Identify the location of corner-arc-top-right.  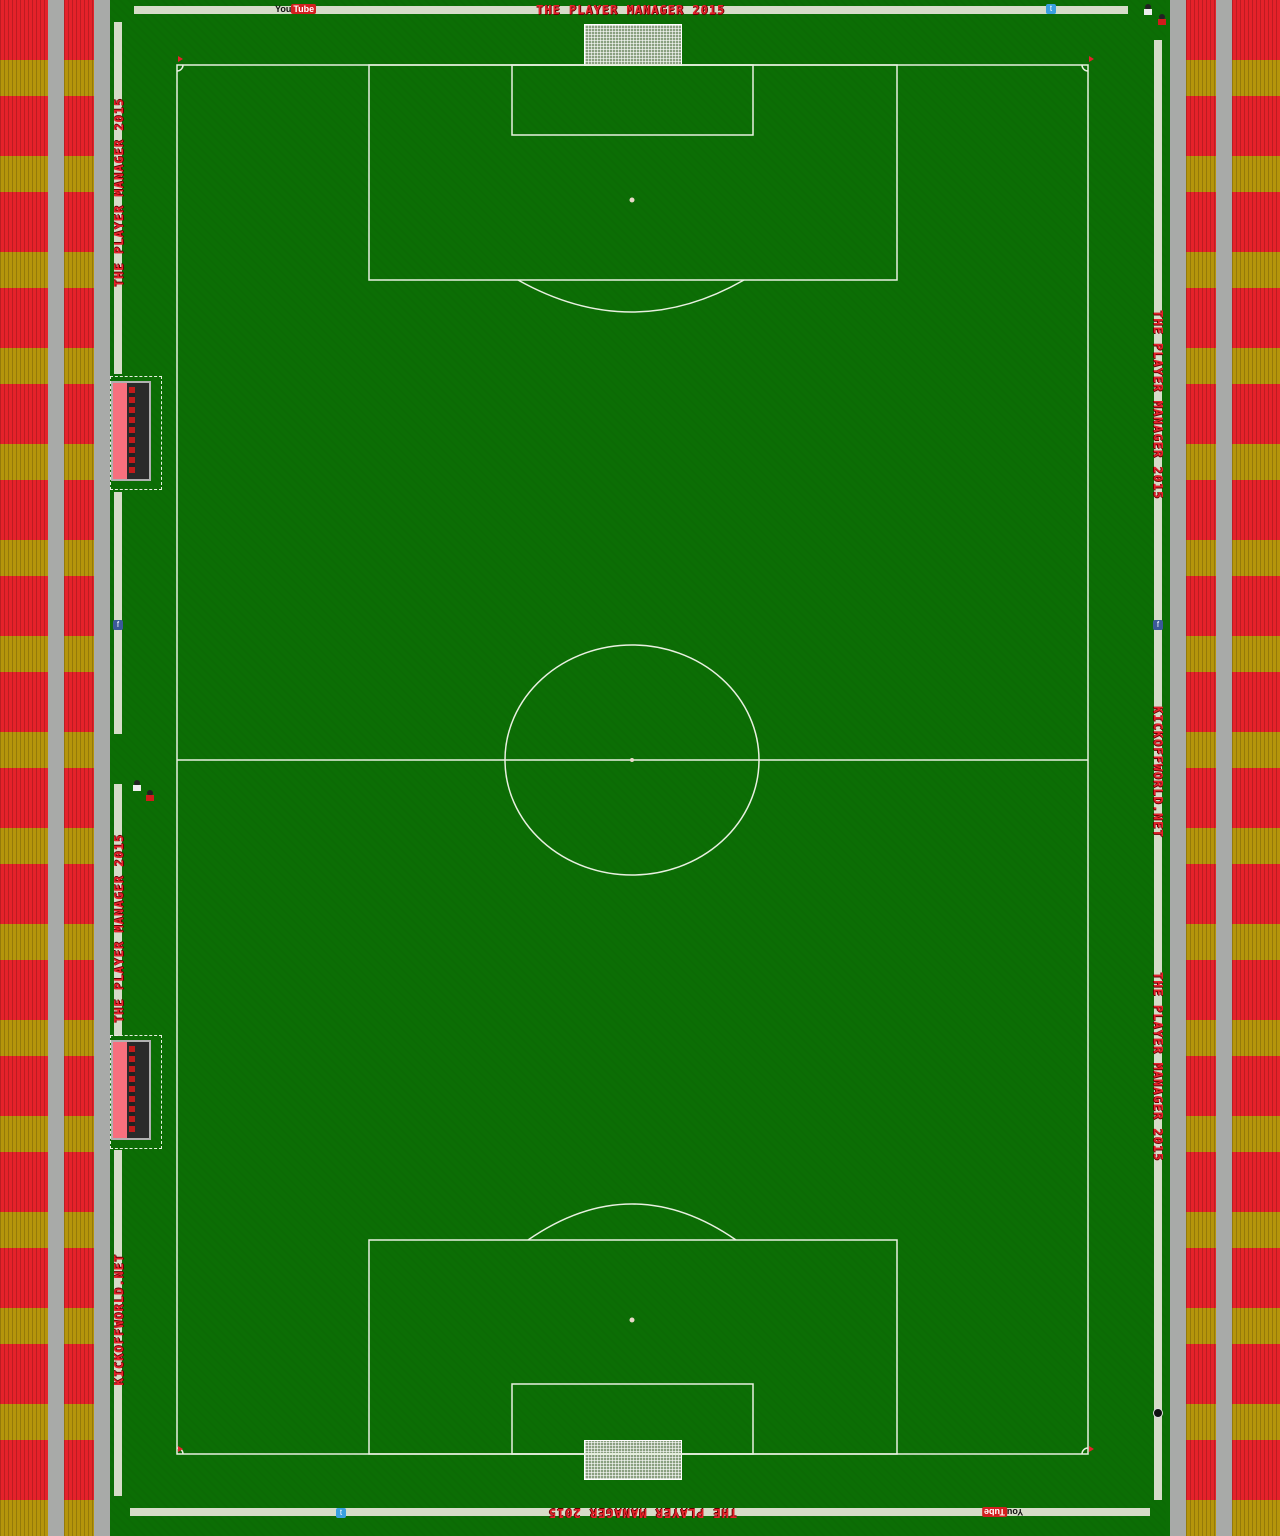
(1085, 68).